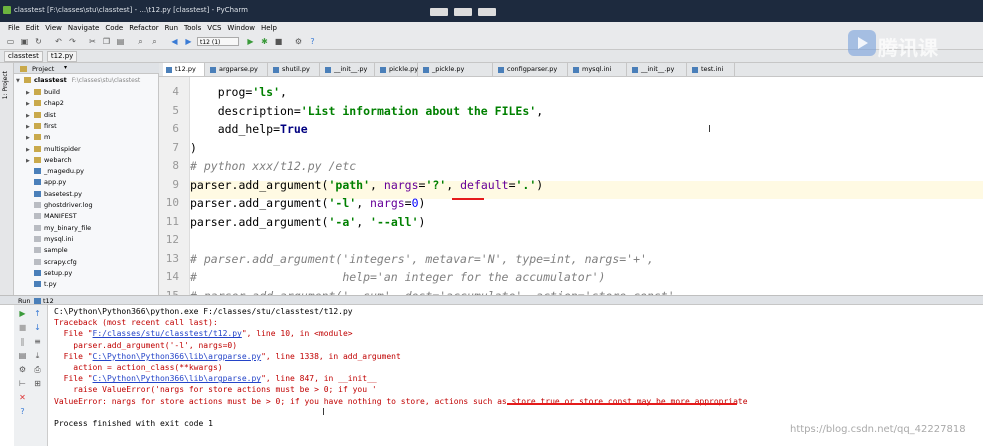 The image size is (983, 446). Describe the element at coordinates (37, 313) in the screenshot. I see `arrow-up-icon: ↑` at that location.